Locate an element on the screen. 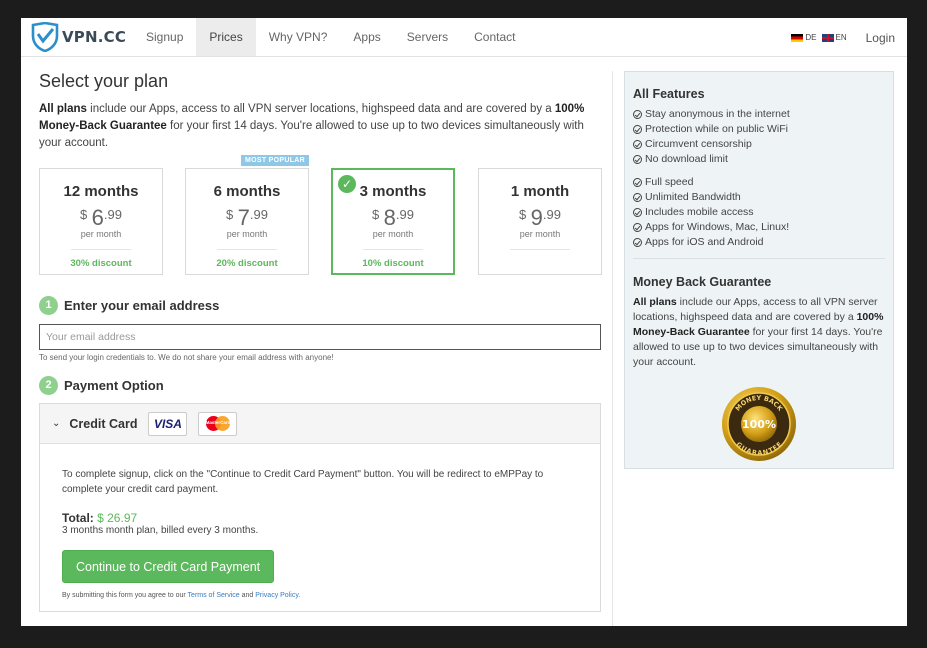 This screenshot has height=648, width=927. nav-link-signup: Signup is located at coordinates (164, 37).